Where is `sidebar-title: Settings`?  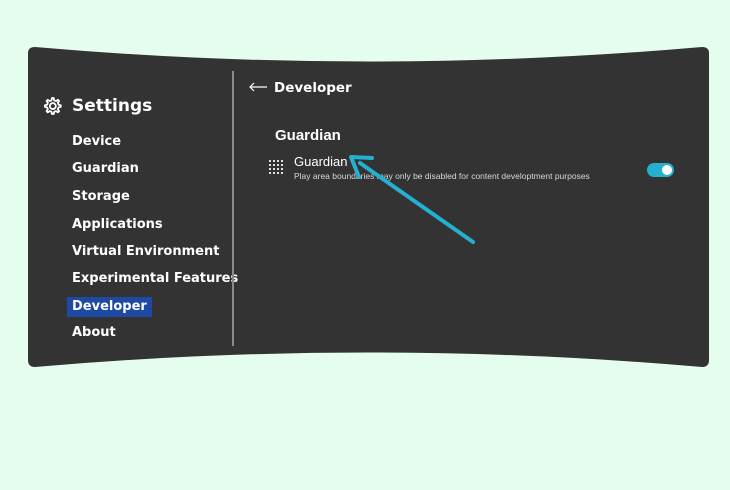 sidebar-title: Settings is located at coordinates (97, 106).